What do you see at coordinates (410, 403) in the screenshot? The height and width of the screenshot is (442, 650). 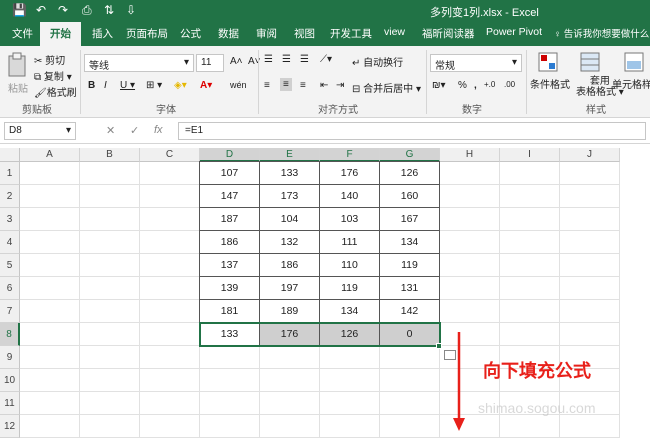 I see `cell-g11` at bounding box center [410, 403].